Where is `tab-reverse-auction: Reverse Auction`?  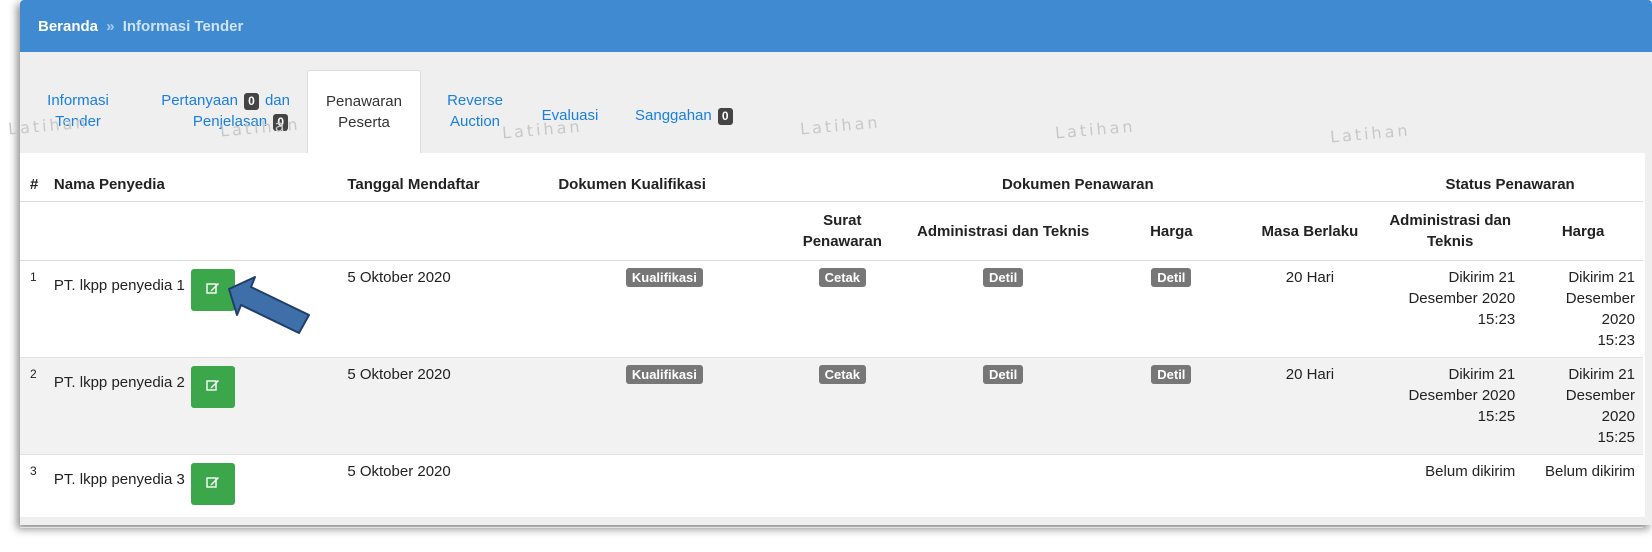
tab-reverse-auction: Reverse Auction is located at coordinates (475, 111).